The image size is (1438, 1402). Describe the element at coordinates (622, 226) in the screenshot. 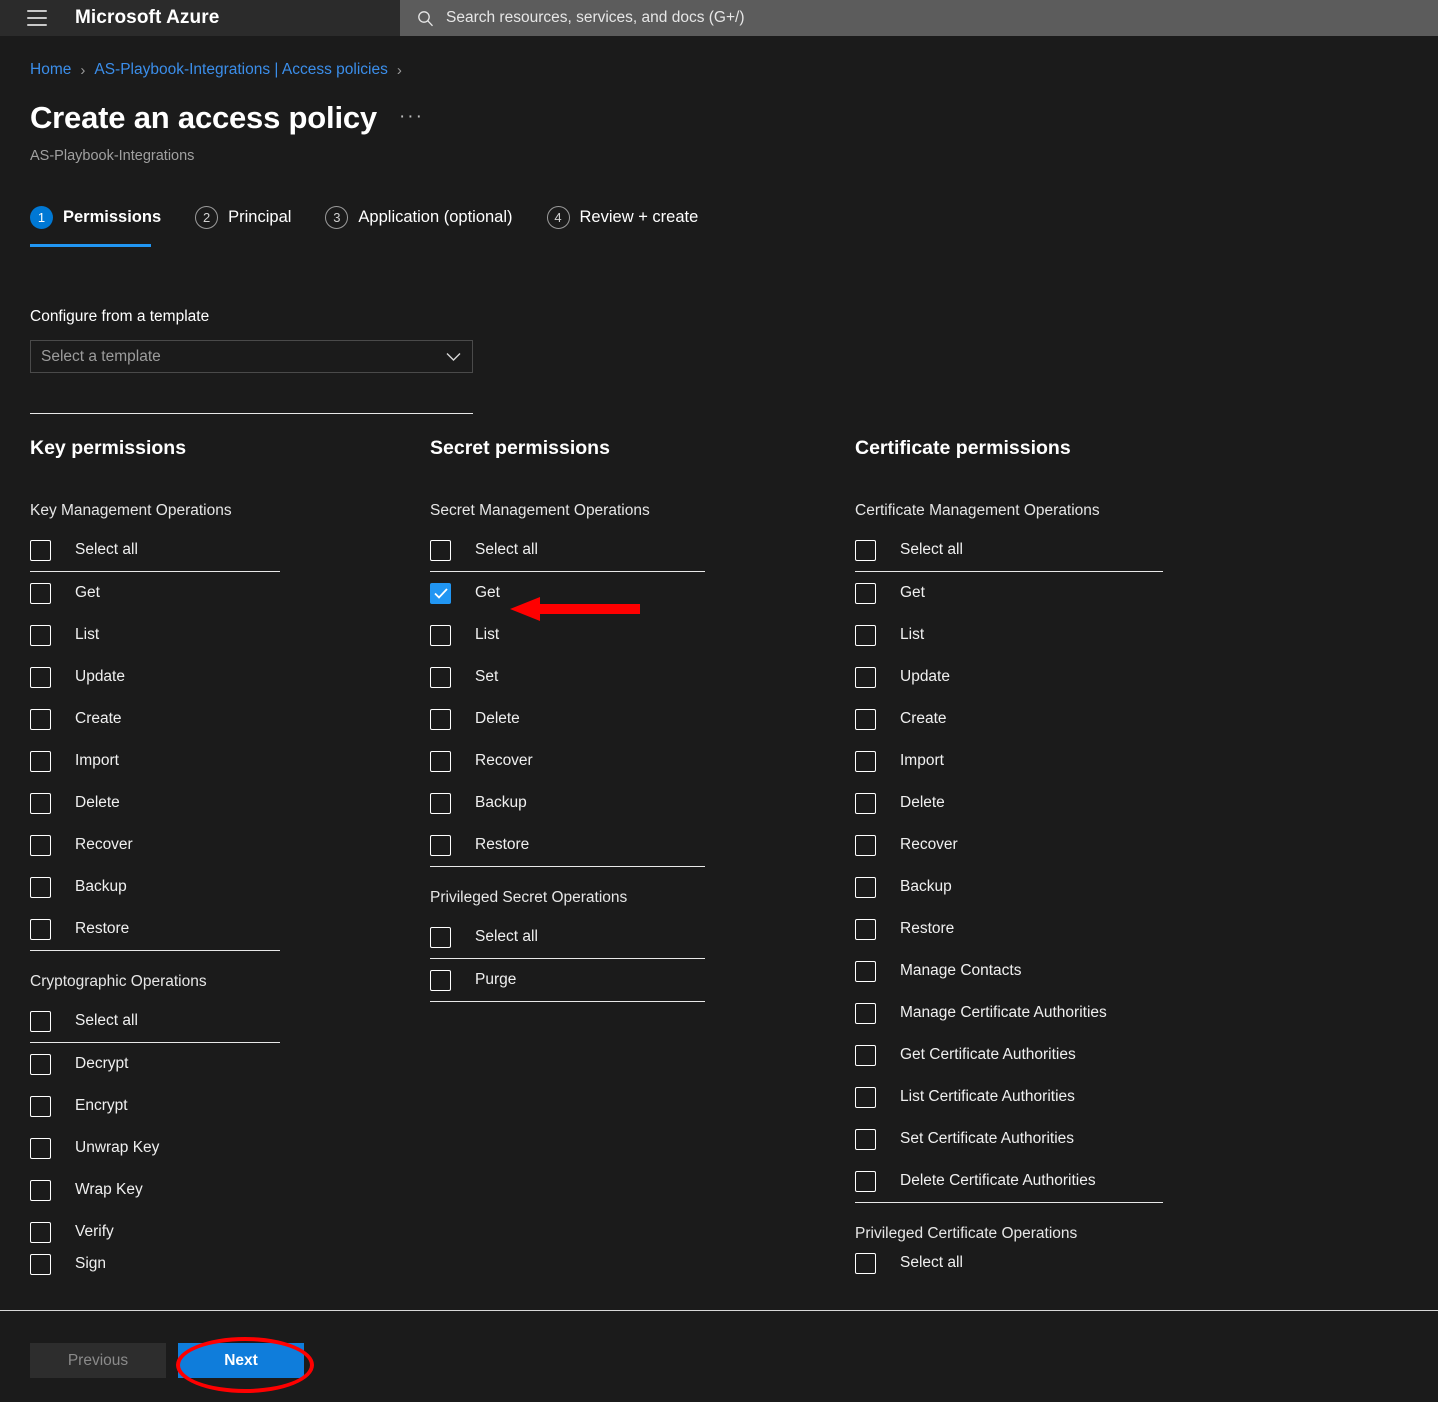

I see `wizard-step-review-create: 4 Review + create` at that location.